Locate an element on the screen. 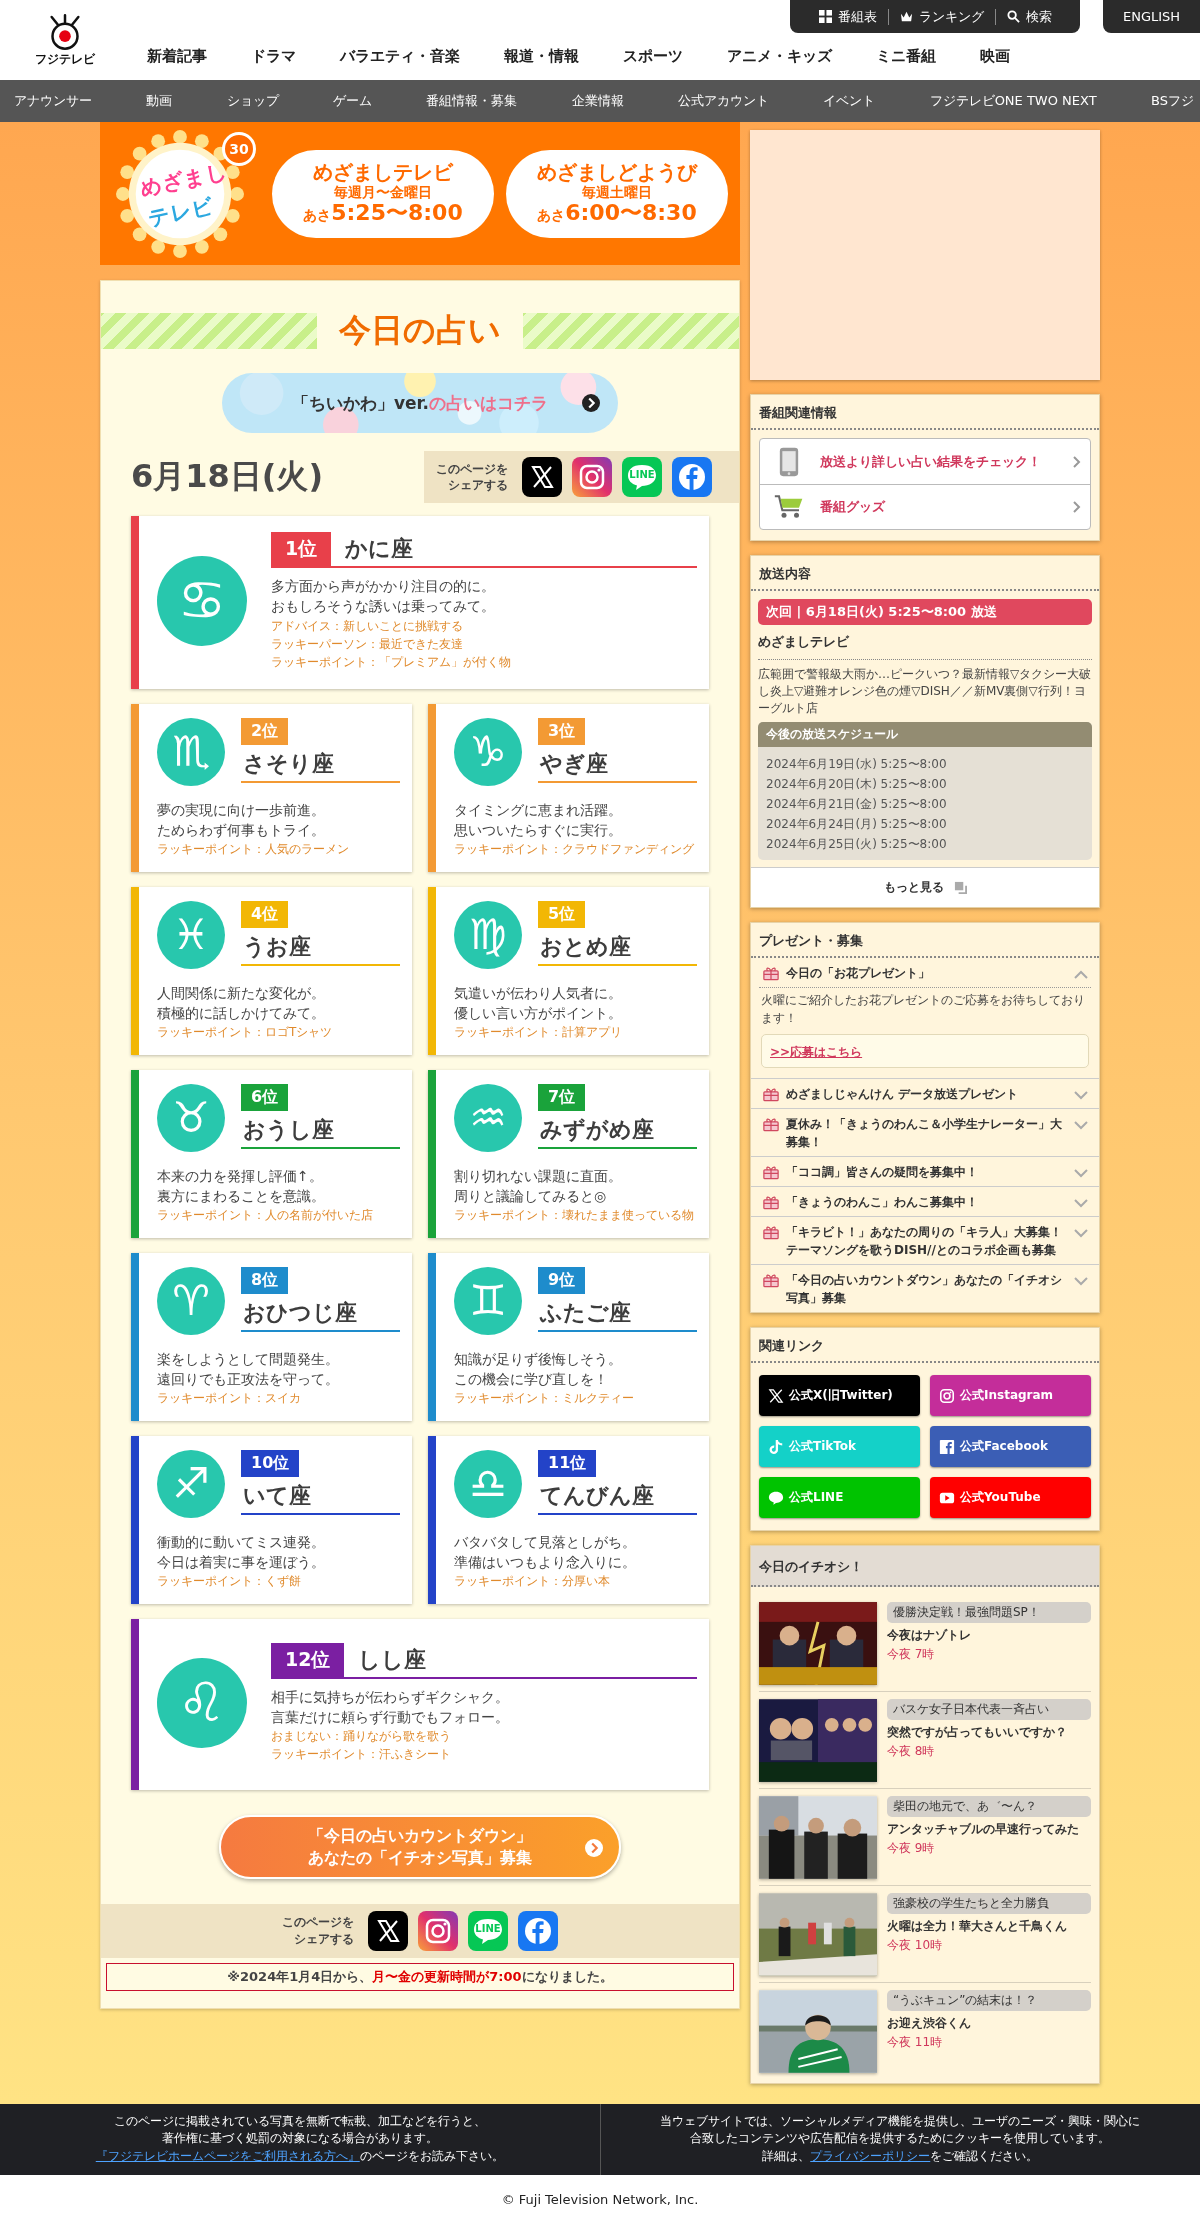  lucky-text: ラッキーポイント：スイカ is located at coordinates (229, 1399).